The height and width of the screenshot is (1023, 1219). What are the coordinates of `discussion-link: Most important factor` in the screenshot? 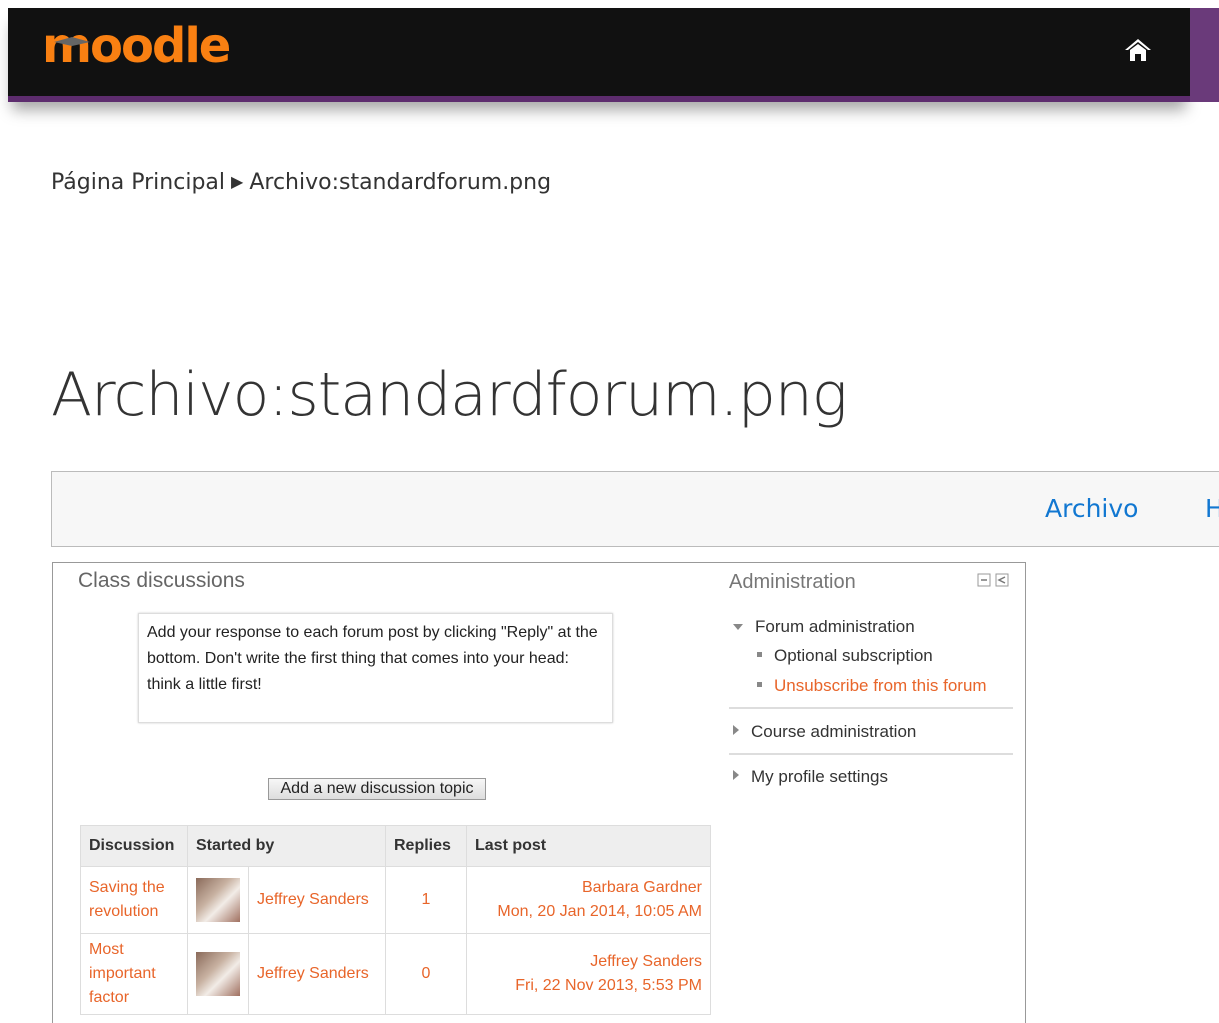 It's located at (134, 974).